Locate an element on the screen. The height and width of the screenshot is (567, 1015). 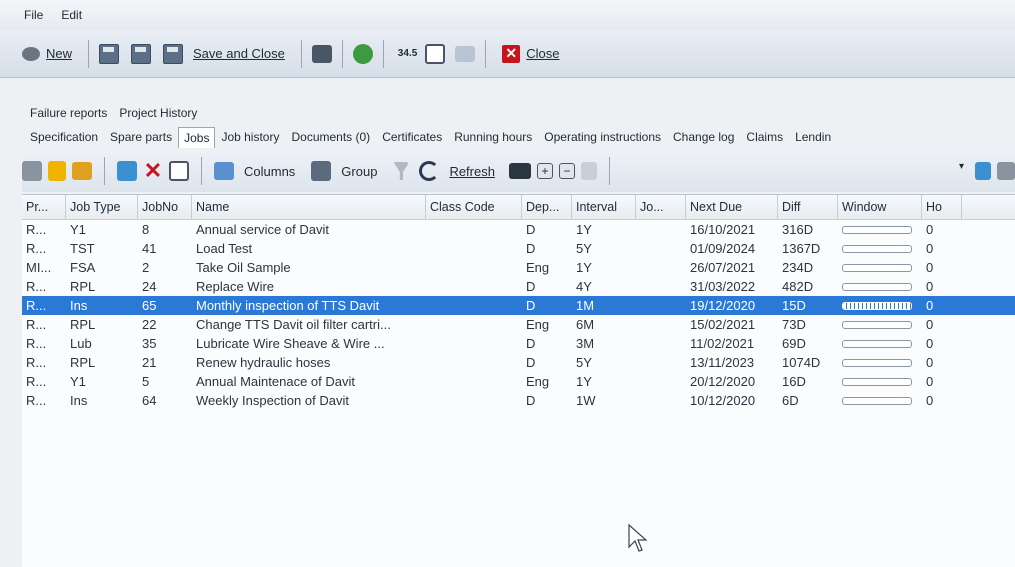
preview-icon is located at coordinates (435, 53).